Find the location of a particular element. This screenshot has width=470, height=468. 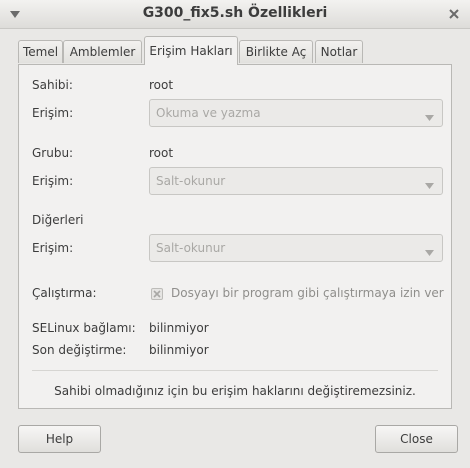

close-icon is located at coordinates (454, 14).